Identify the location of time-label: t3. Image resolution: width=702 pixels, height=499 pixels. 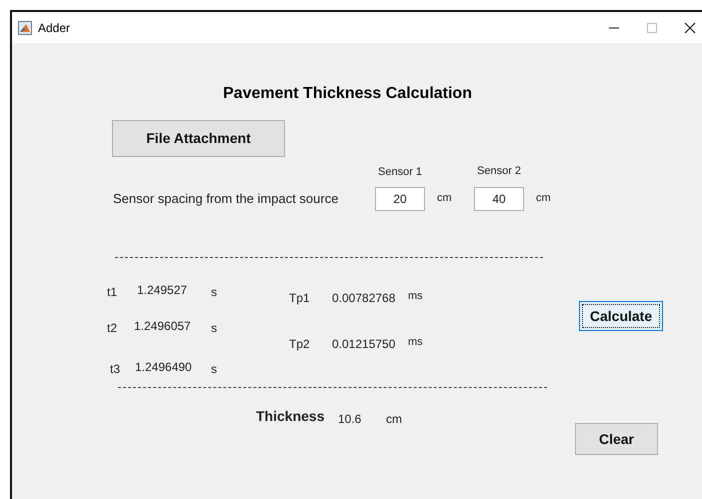
(115, 369).